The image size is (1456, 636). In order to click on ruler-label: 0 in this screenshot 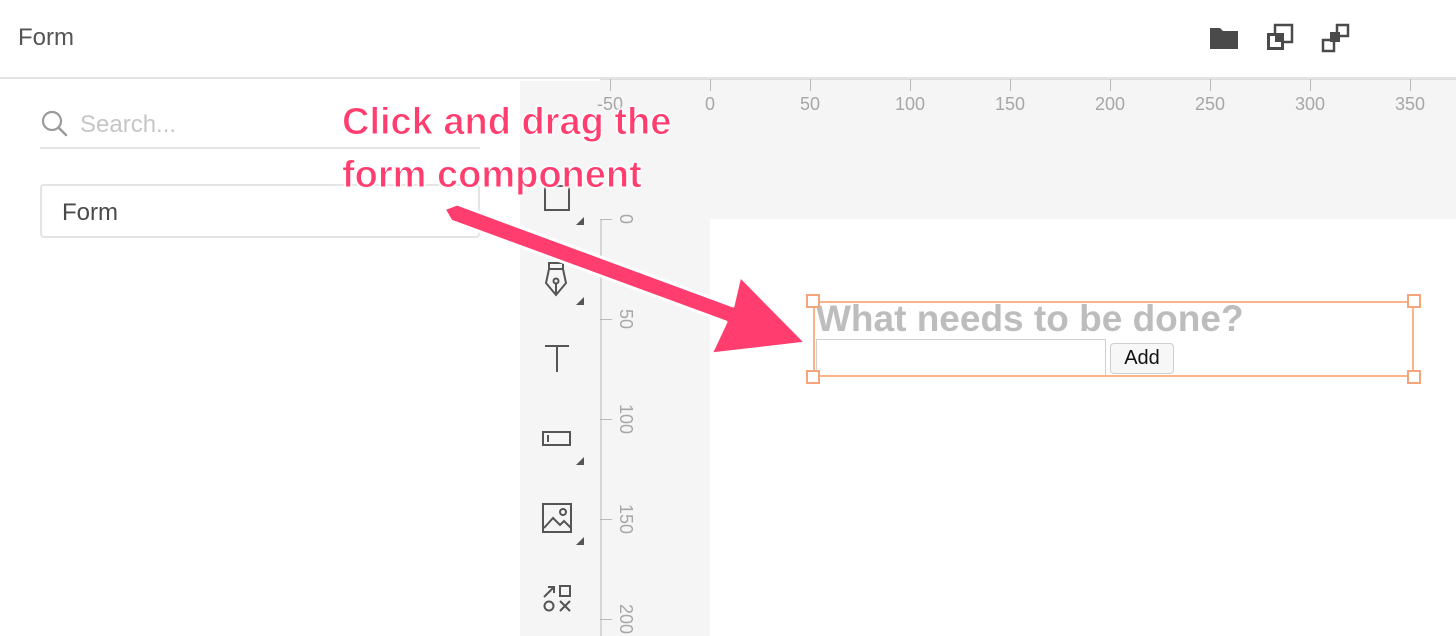, I will do `click(709, 104)`.